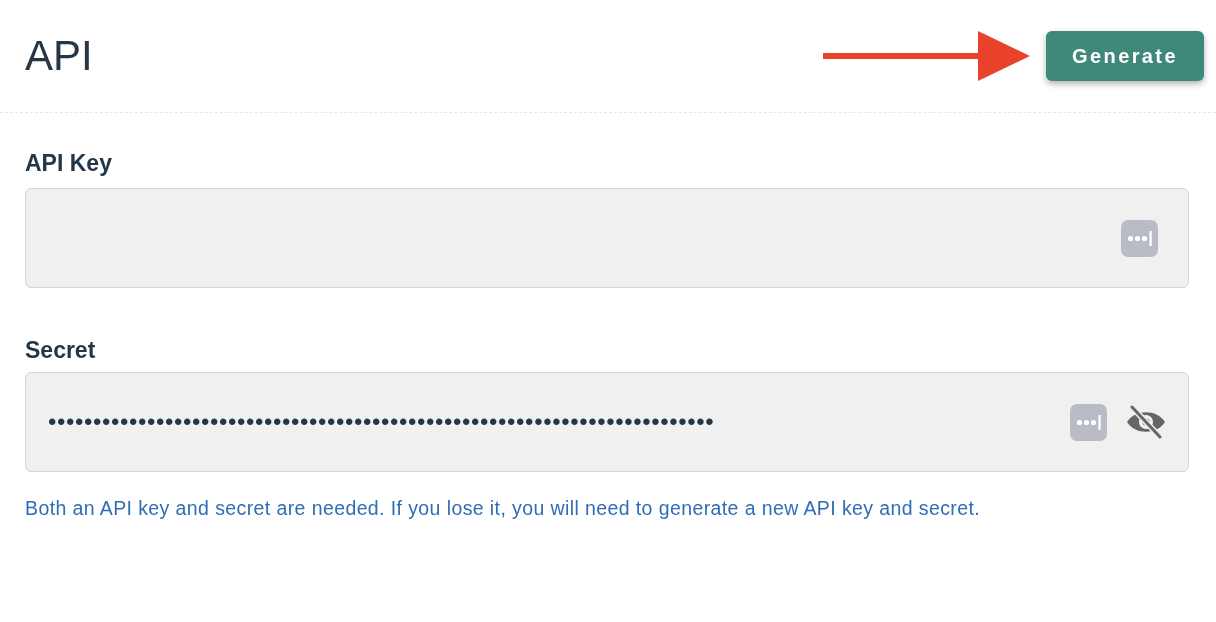  What do you see at coordinates (503, 508) in the screenshot?
I see `help-text: Both an API key and secret are needed. If you lose it, you will need to generate a new API key and secret.` at bounding box center [503, 508].